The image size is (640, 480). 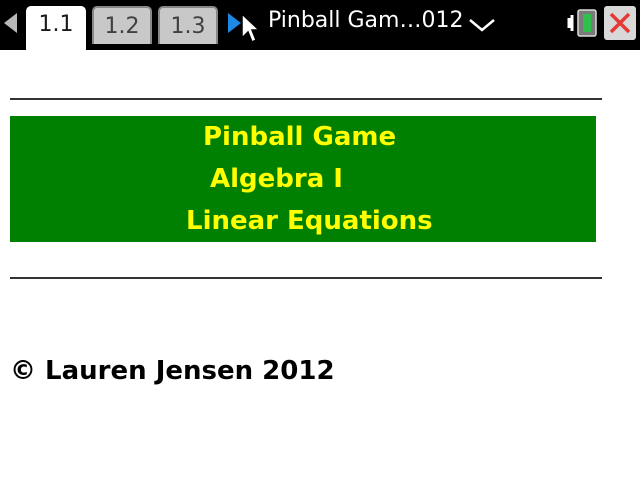 I want to click on battery-icon, so click(x=582, y=23).